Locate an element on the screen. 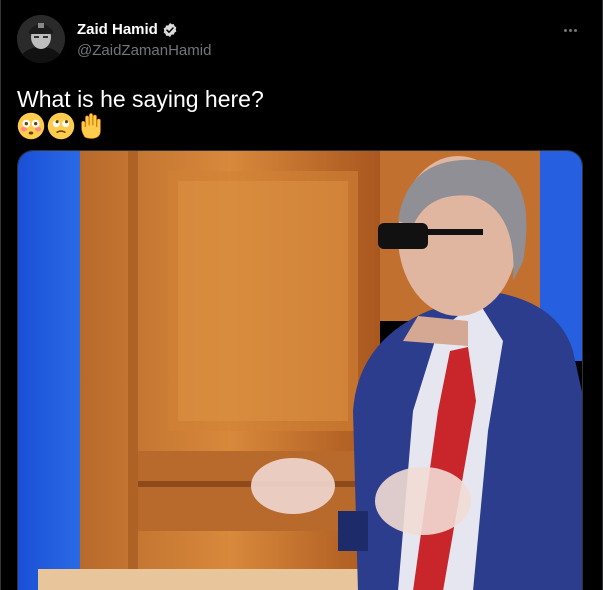  verified-badge-icon is located at coordinates (170, 29).